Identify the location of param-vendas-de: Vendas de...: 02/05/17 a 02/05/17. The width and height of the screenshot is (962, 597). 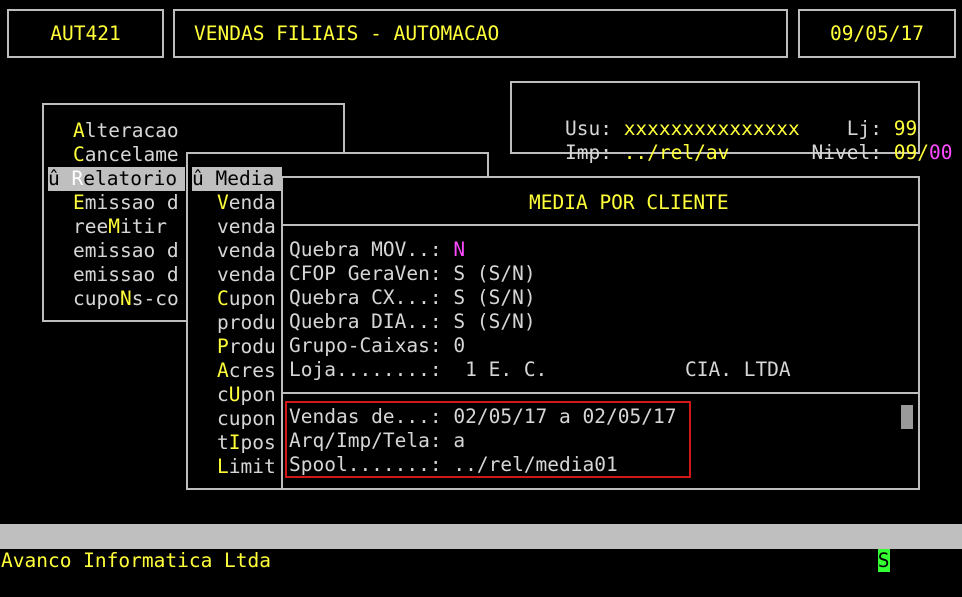
(482, 417).